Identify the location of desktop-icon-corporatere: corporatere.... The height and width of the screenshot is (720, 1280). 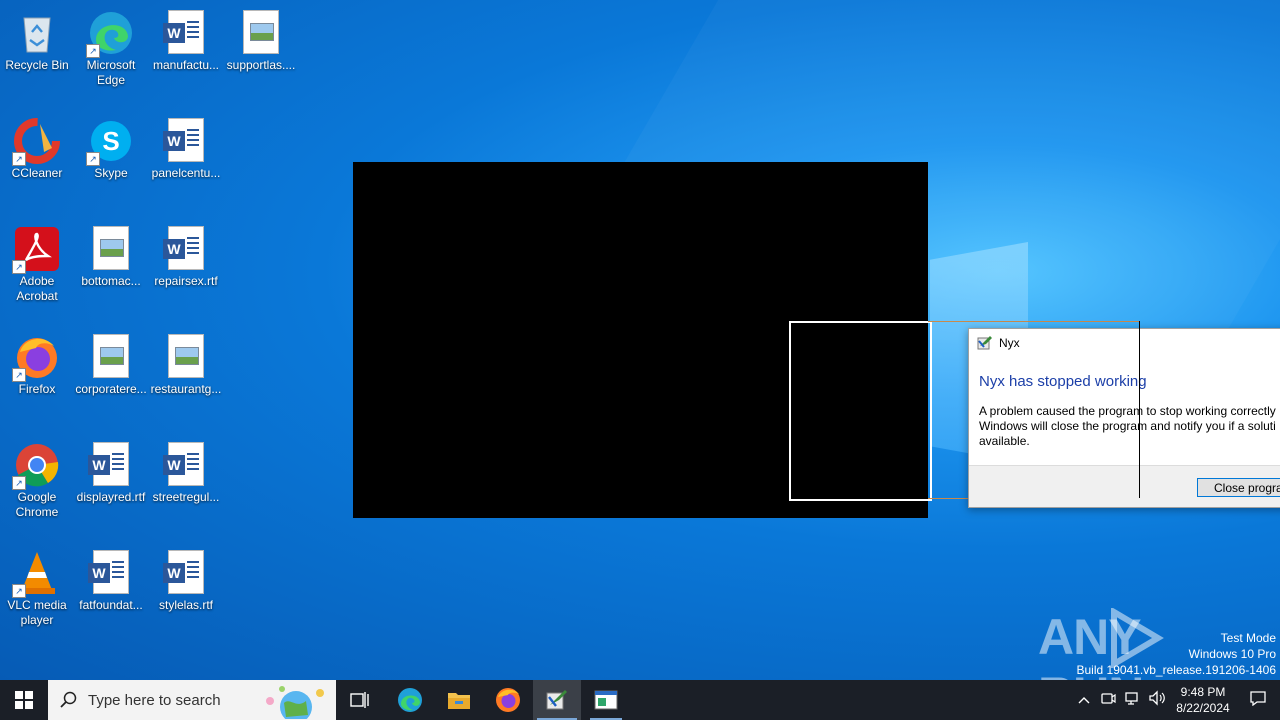
(111, 363).